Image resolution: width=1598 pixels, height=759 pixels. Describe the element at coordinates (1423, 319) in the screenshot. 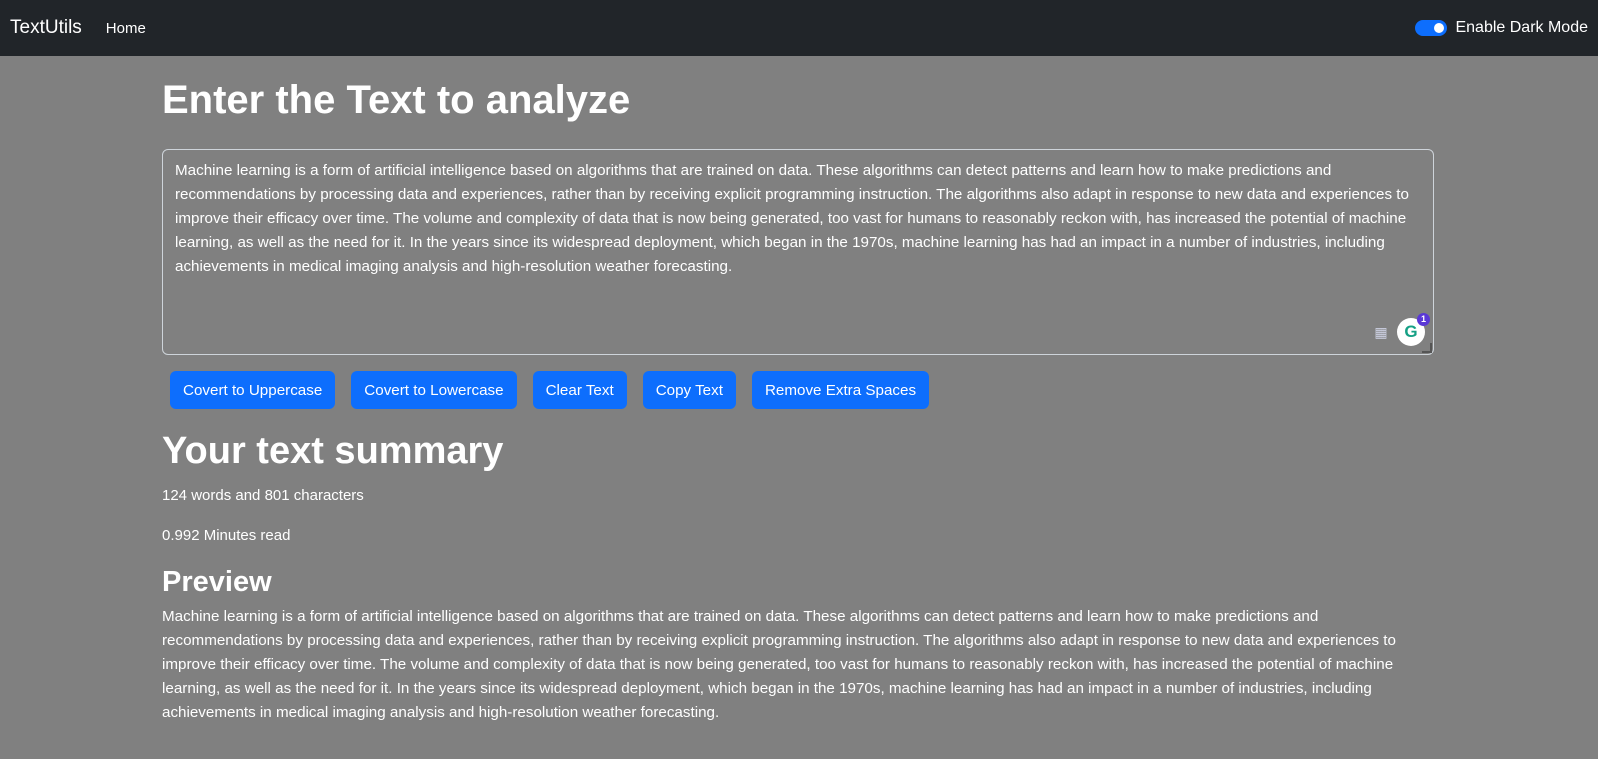

I see `grammarly-count-badge: 1` at that location.